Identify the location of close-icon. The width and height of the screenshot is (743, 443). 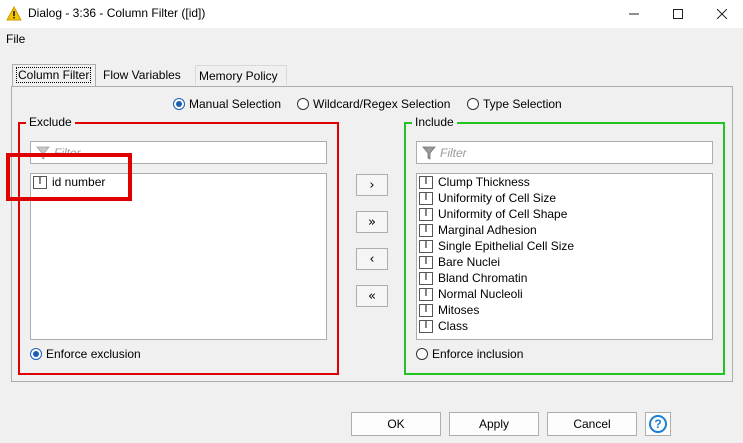
(722, 14).